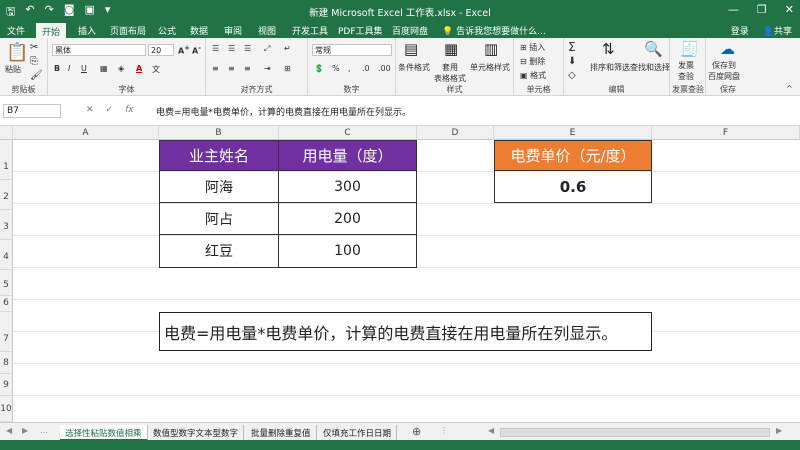  Describe the element at coordinates (161, 50) in the screenshot. I see `font-size-select: 20` at that location.